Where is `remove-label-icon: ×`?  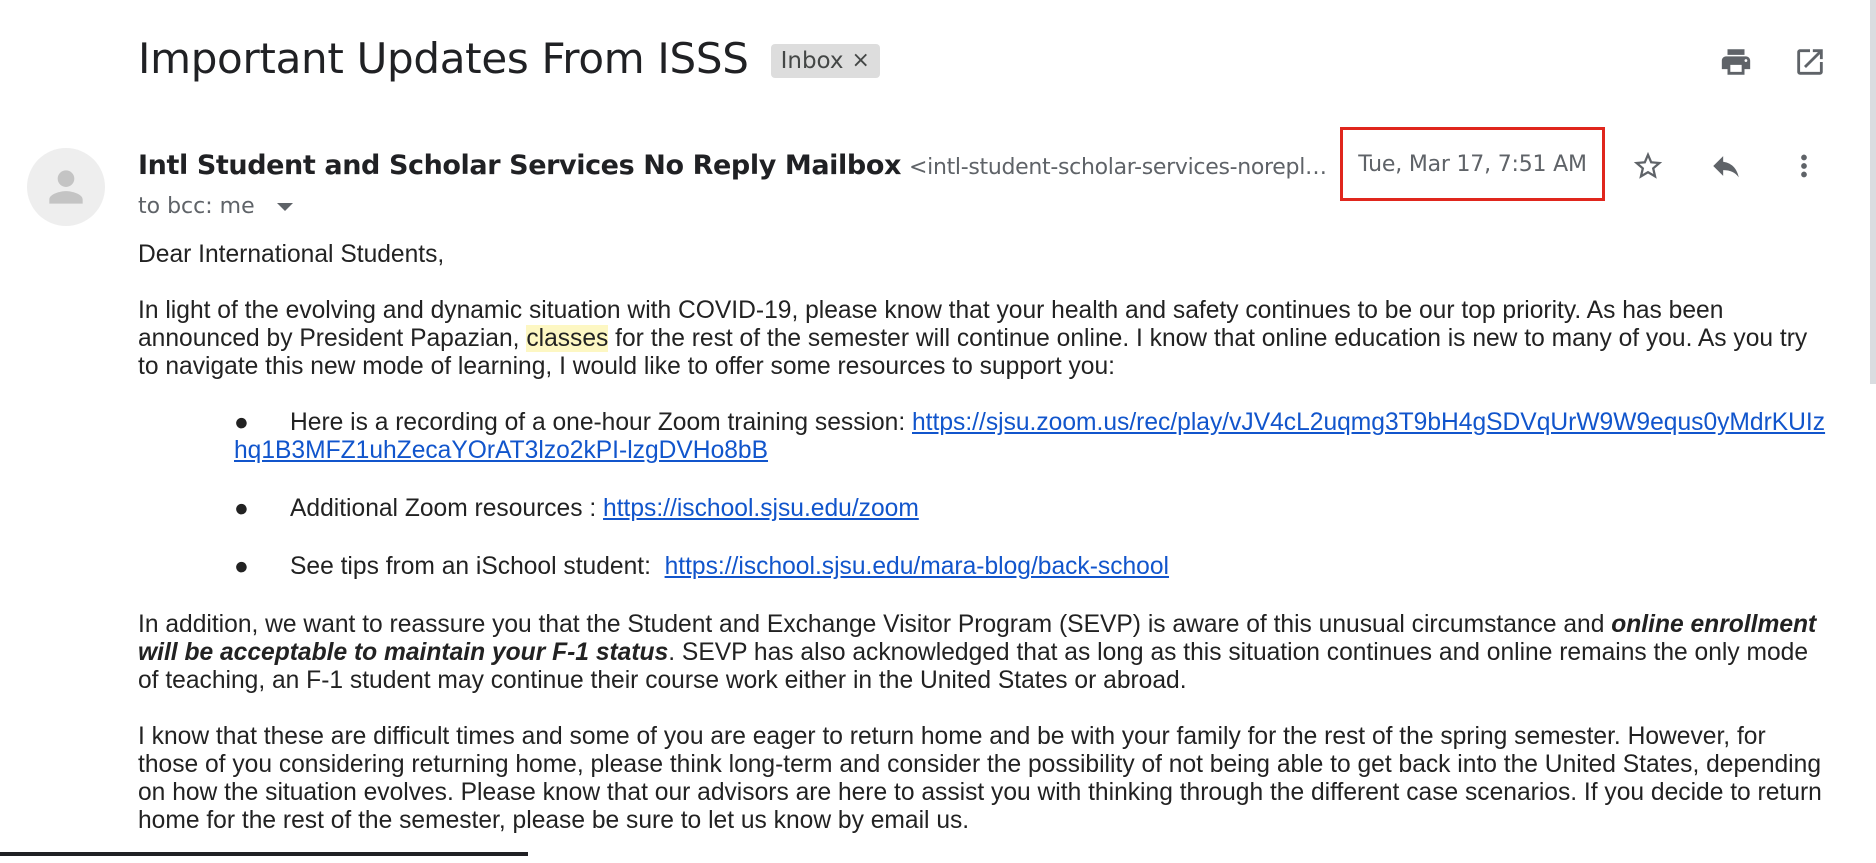
remove-label-icon: × is located at coordinates (861, 60).